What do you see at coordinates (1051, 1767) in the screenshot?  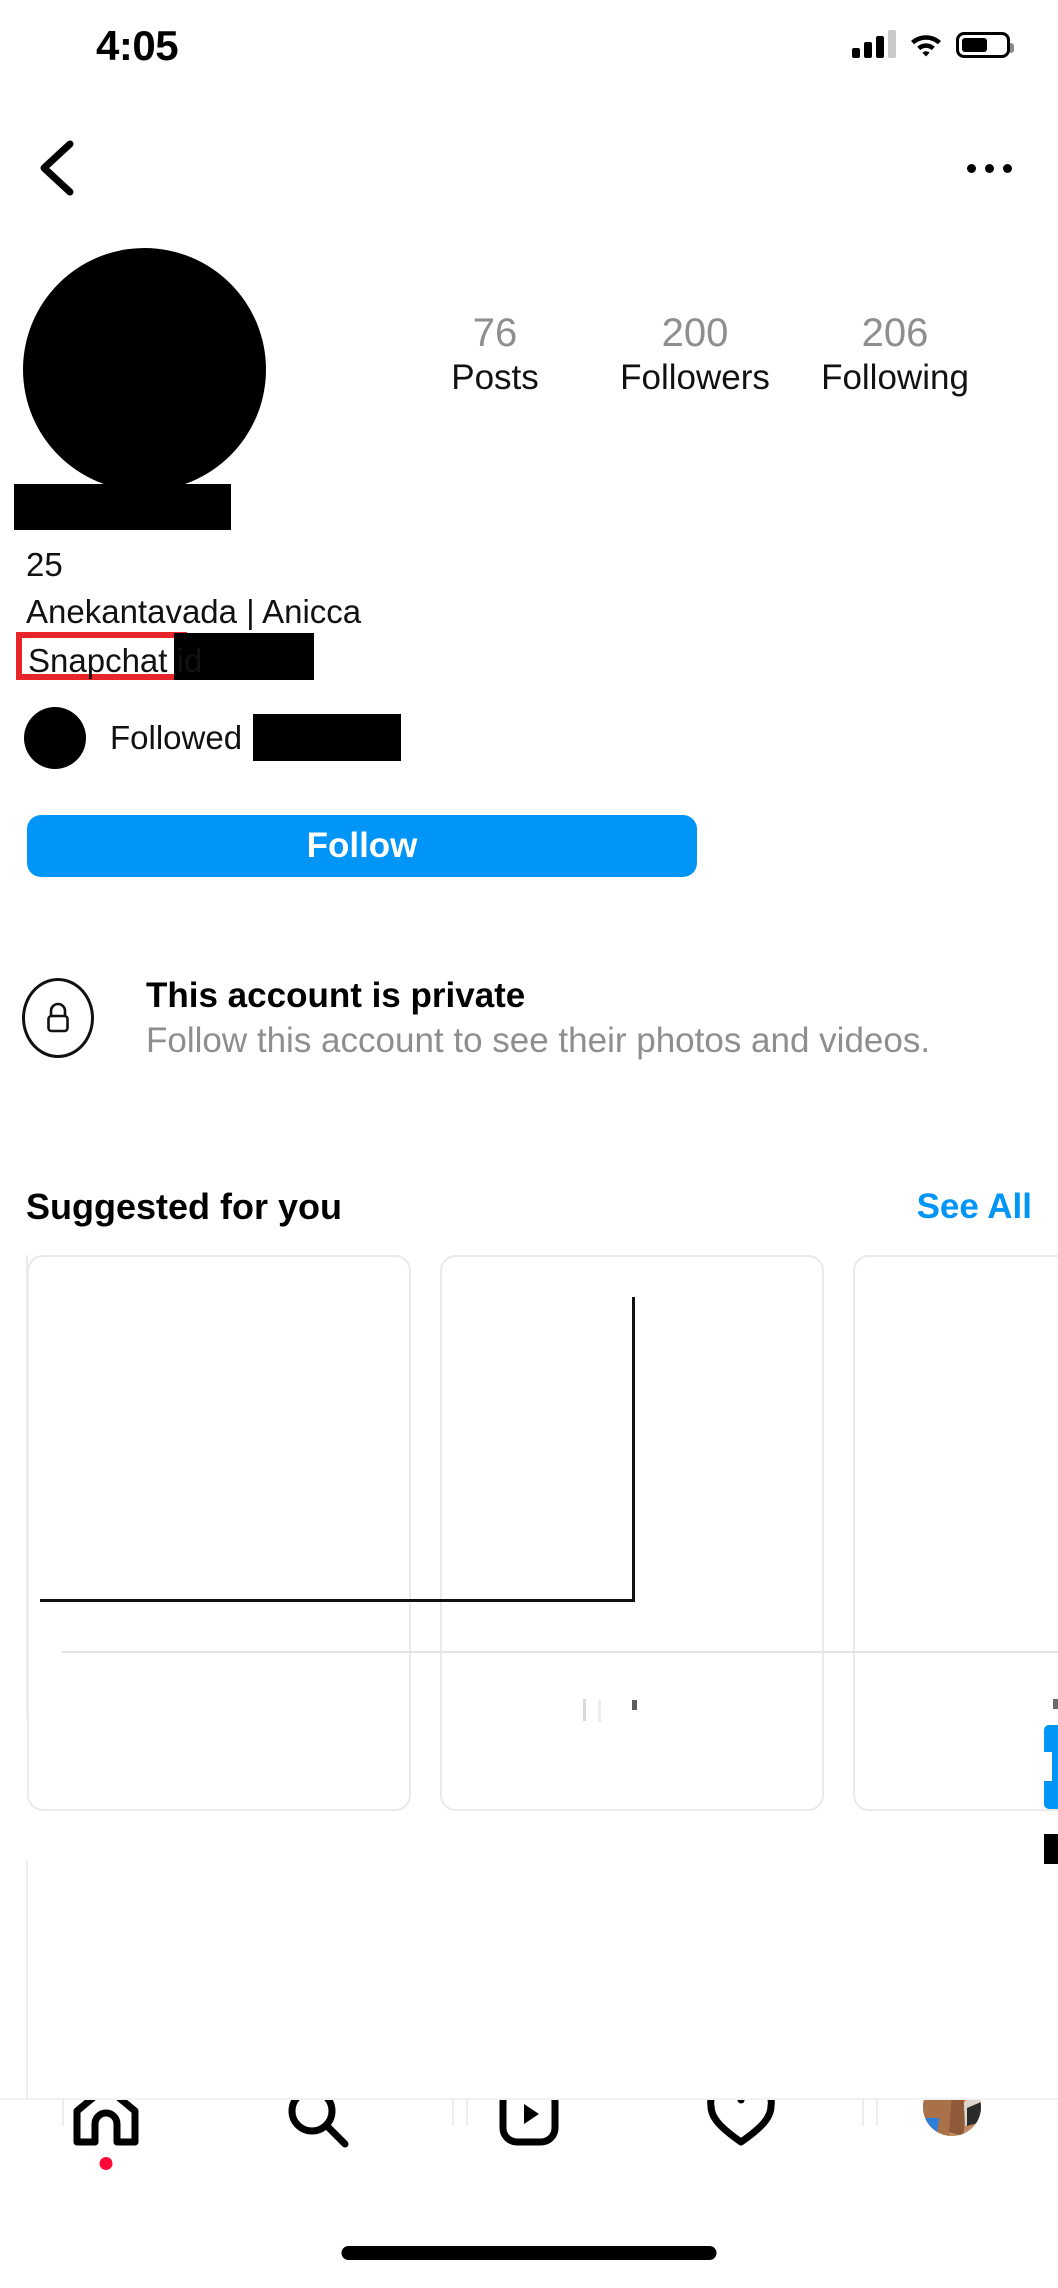 I see `offscreen-follow-button` at bounding box center [1051, 1767].